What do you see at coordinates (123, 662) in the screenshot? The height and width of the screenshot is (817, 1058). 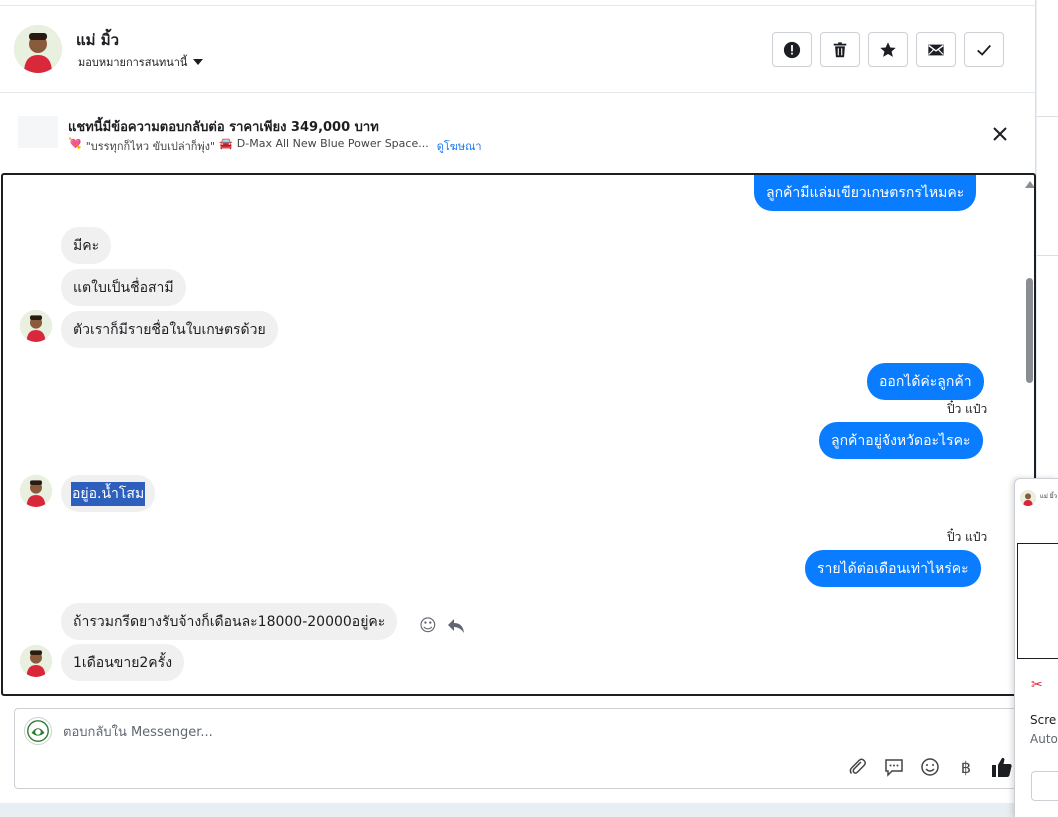 I see `message-incoming: 1เดือนขาย2ครั้ง` at bounding box center [123, 662].